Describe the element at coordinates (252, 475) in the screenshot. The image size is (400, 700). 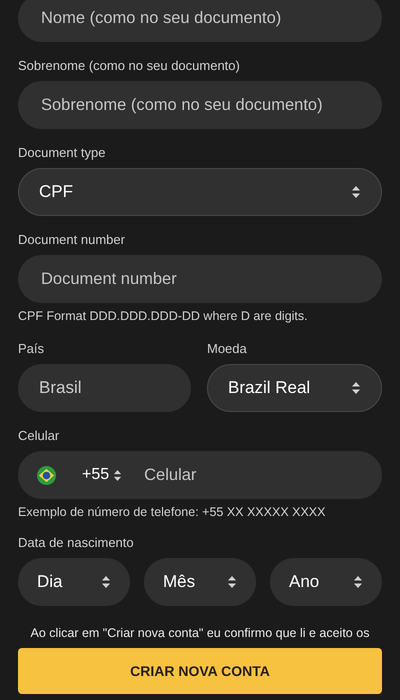
I see `phone-input: Celular` at that location.